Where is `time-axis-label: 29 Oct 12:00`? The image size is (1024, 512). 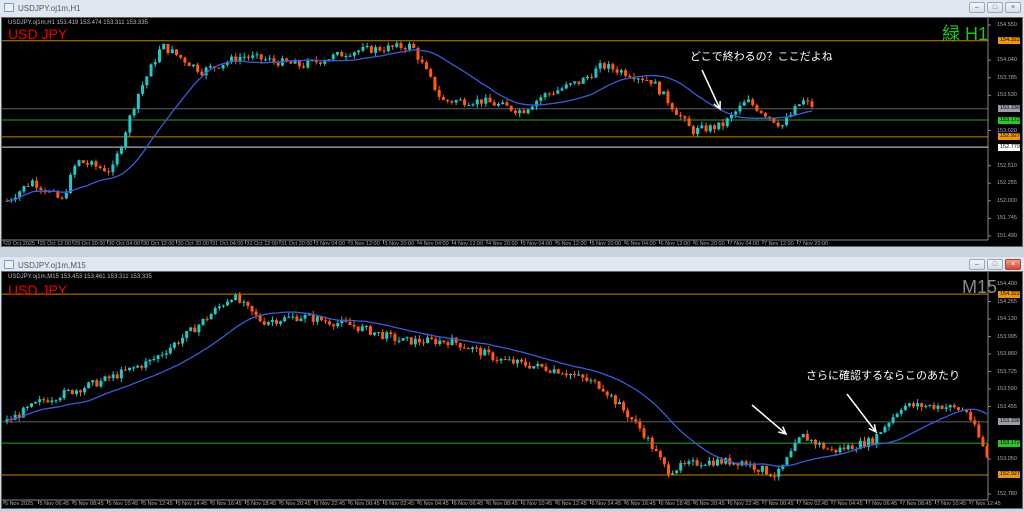 time-axis-label: 29 Oct 12:00 is located at coordinates (55, 244).